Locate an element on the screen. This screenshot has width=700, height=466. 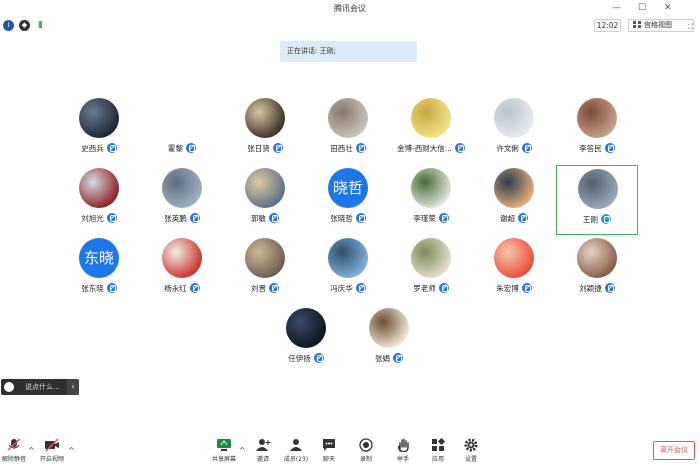
members-button: 成员(23) is located at coordinates (296, 450).